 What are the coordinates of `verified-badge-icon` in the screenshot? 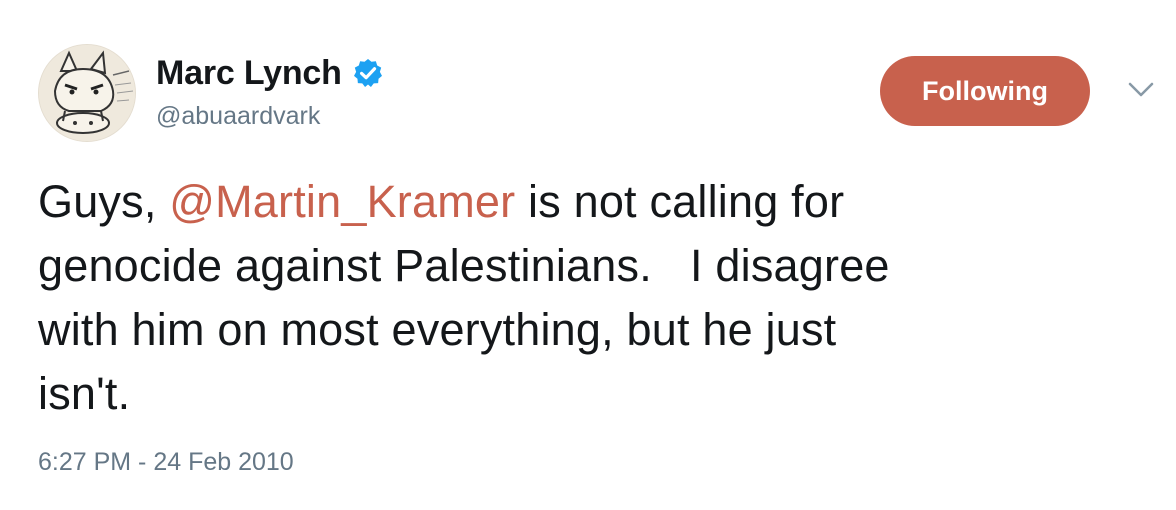 It's located at (367, 73).